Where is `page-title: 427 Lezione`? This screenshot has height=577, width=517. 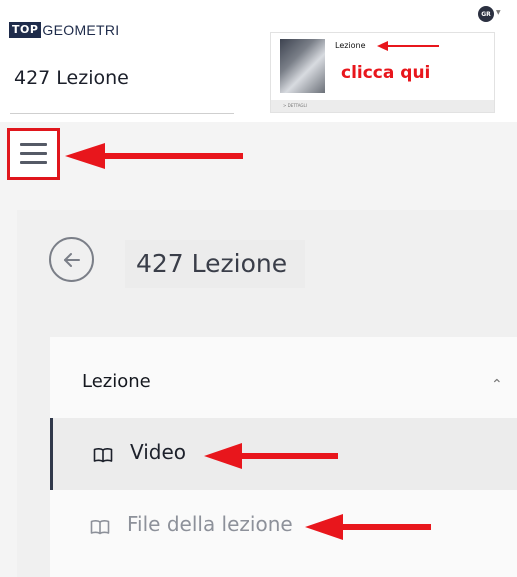
page-title: 427 Lezione is located at coordinates (212, 263).